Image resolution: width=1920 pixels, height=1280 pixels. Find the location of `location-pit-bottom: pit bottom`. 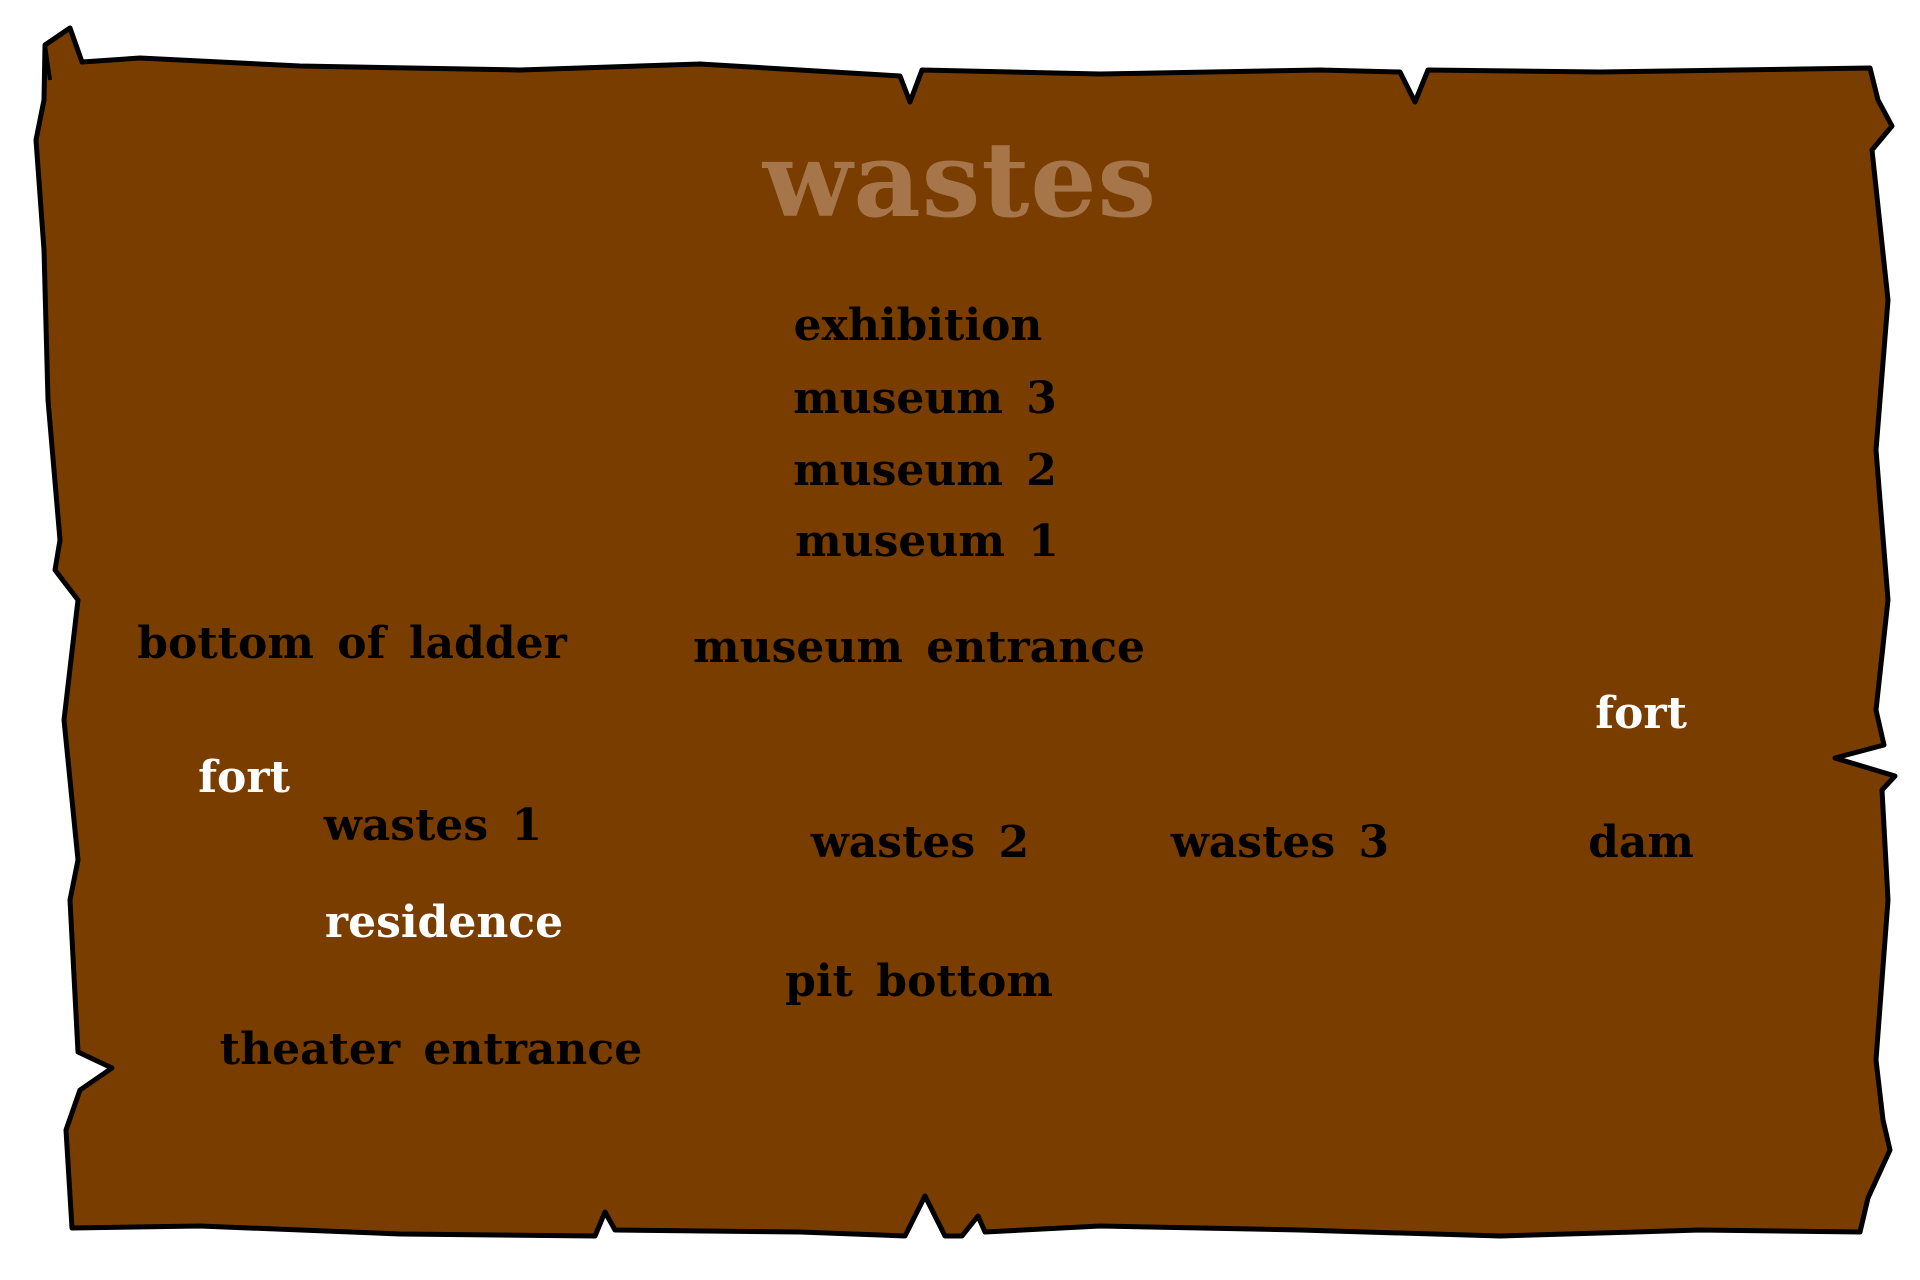

location-pit-bottom: pit bottom is located at coordinates (919, 982).